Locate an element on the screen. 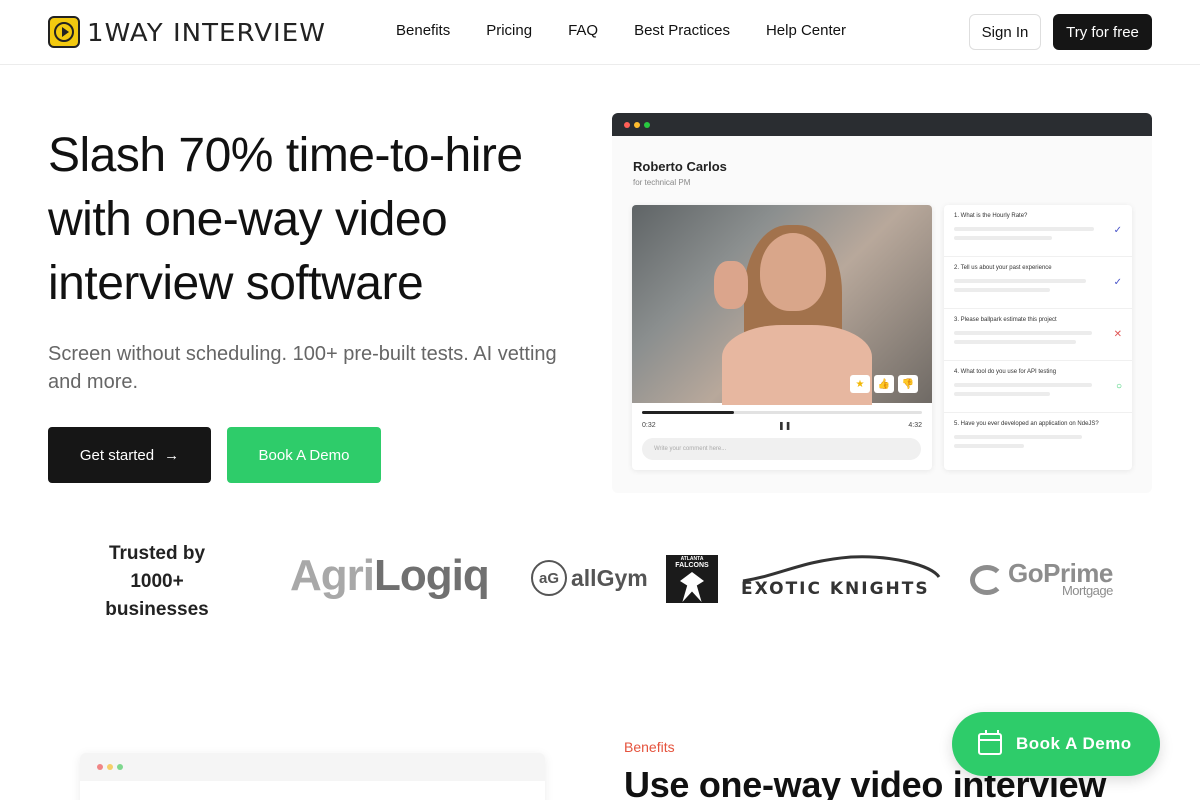 The height and width of the screenshot is (800, 1200). allgym-logo: aG allGym is located at coordinates (589, 578).